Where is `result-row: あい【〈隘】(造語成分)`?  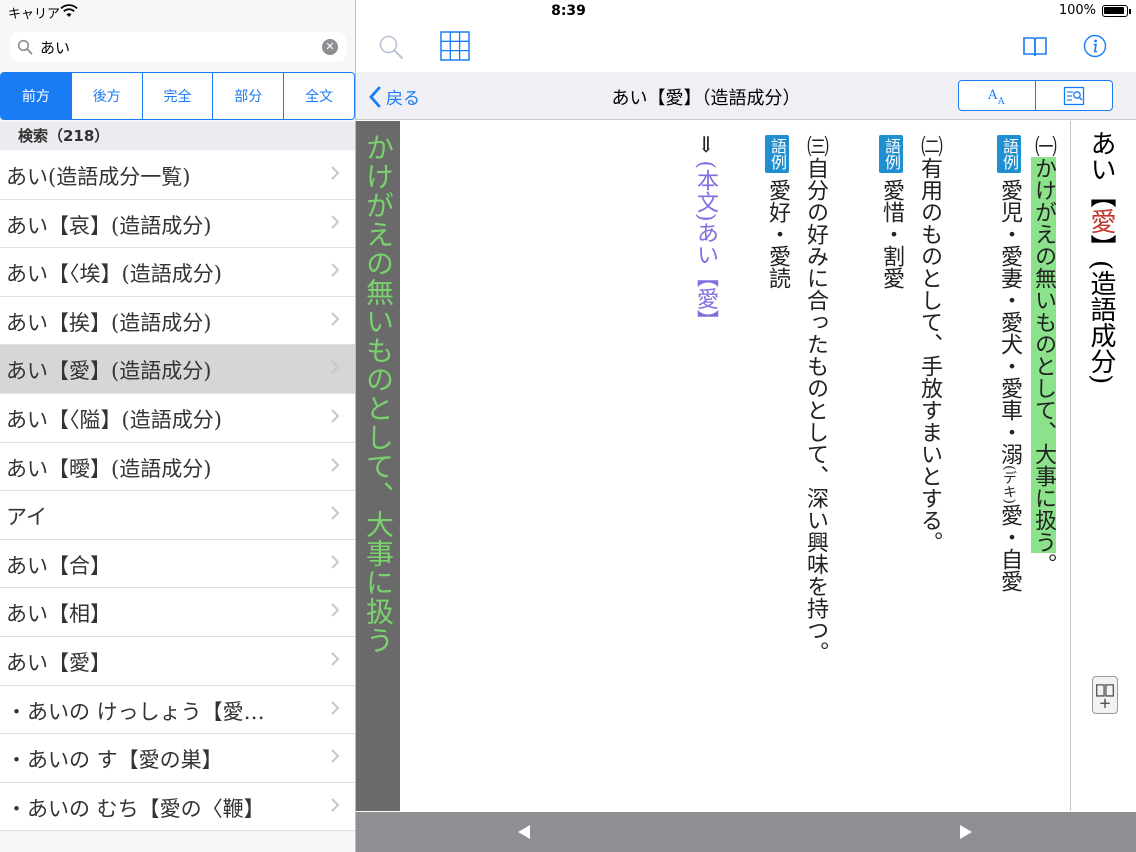
result-row: あい【〈隘】(造語成分) is located at coordinates (178, 418).